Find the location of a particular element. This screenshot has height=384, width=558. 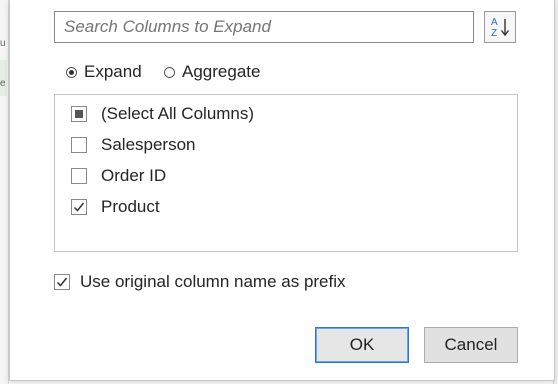

background-app-edge: u e is located at coordinates (4, 192).